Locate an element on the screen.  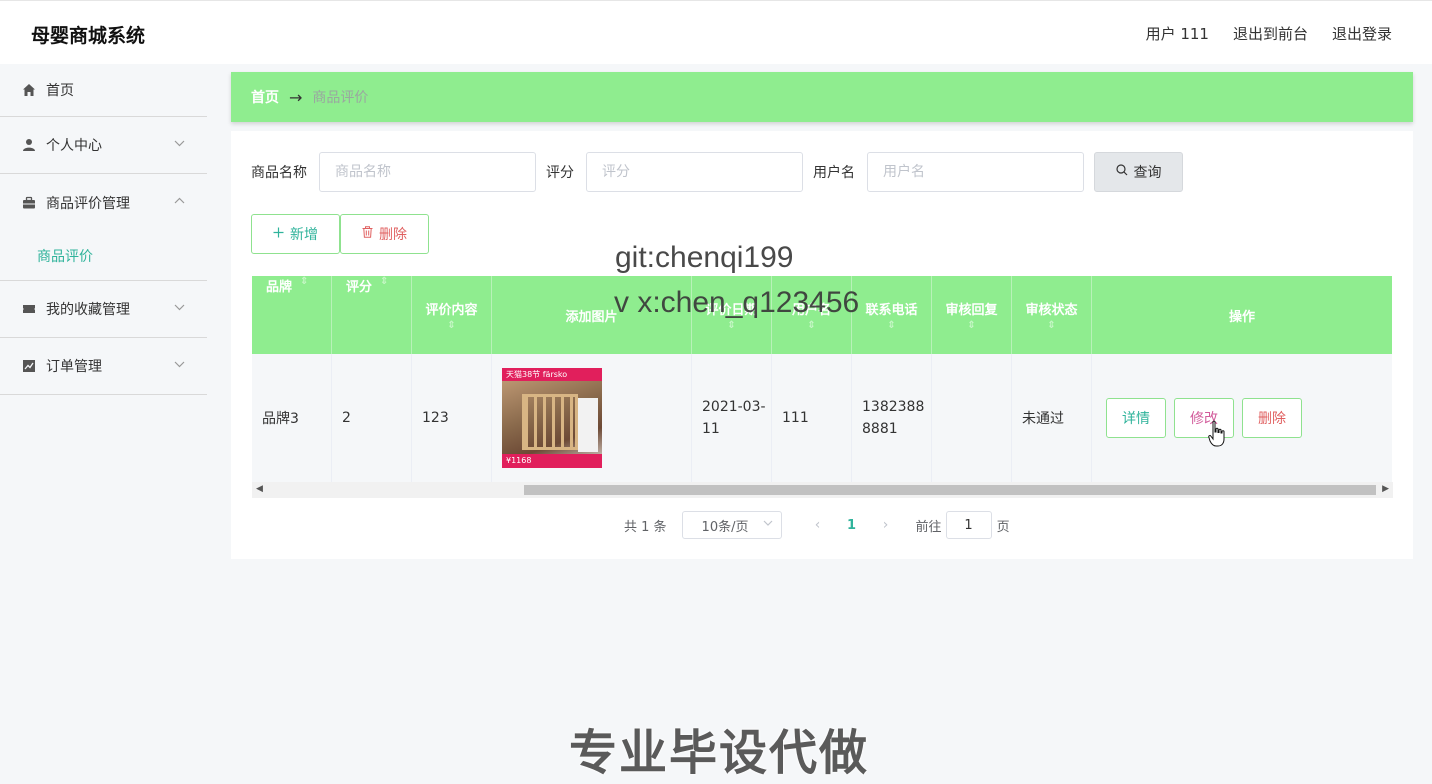
sidebar-item-order-management: 订单管理 is located at coordinates (103, 366).